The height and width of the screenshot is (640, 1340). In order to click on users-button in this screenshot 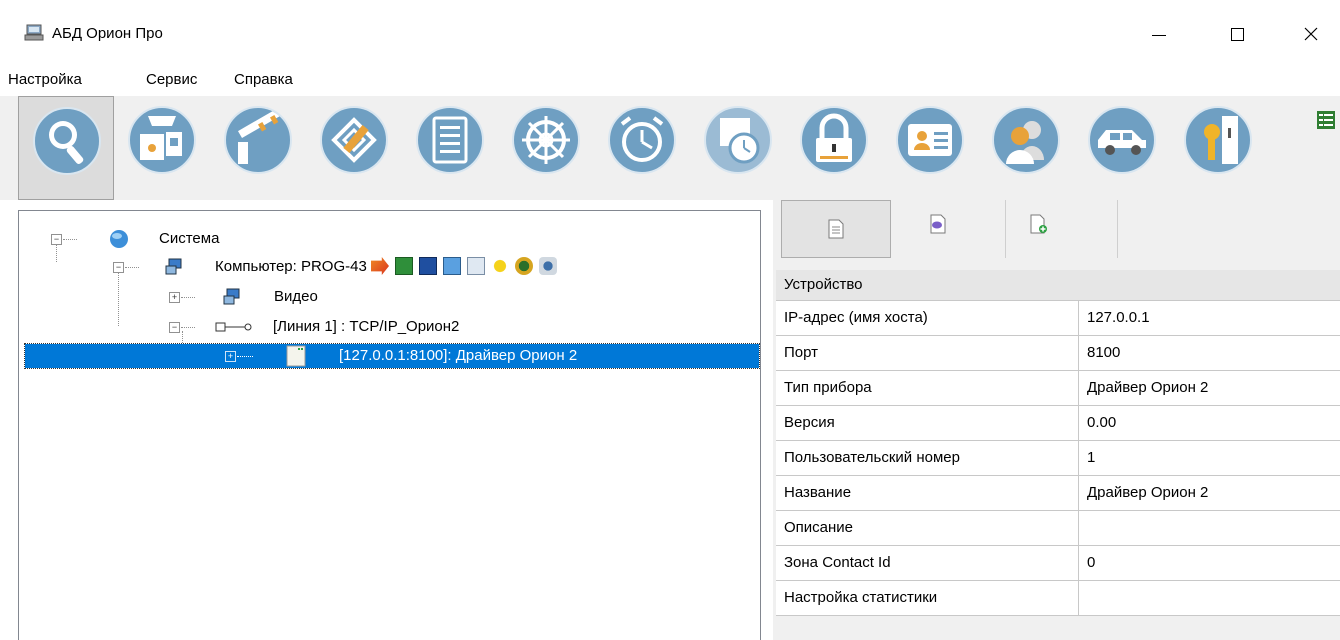, I will do `click(1026, 148)`.